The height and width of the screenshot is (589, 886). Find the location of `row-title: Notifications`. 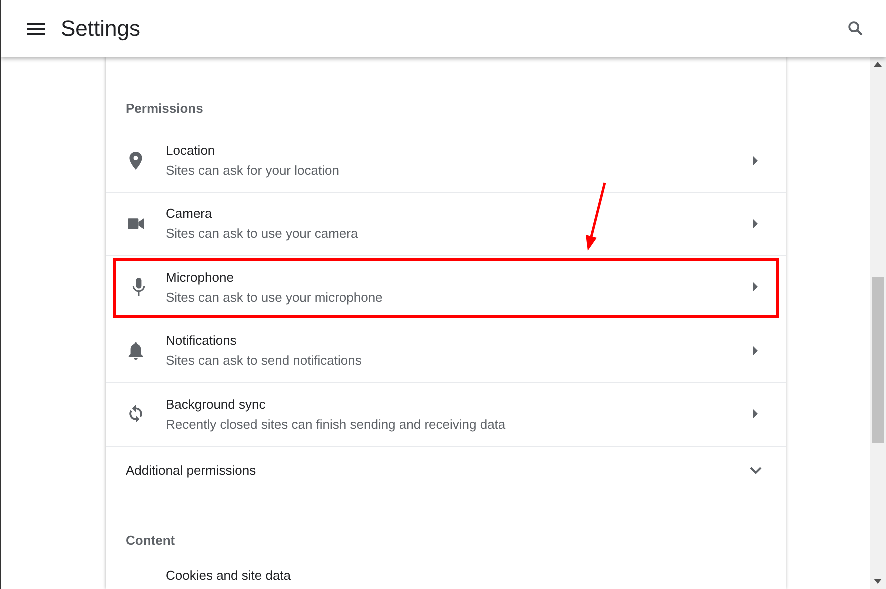

row-title: Notifications is located at coordinates (202, 340).